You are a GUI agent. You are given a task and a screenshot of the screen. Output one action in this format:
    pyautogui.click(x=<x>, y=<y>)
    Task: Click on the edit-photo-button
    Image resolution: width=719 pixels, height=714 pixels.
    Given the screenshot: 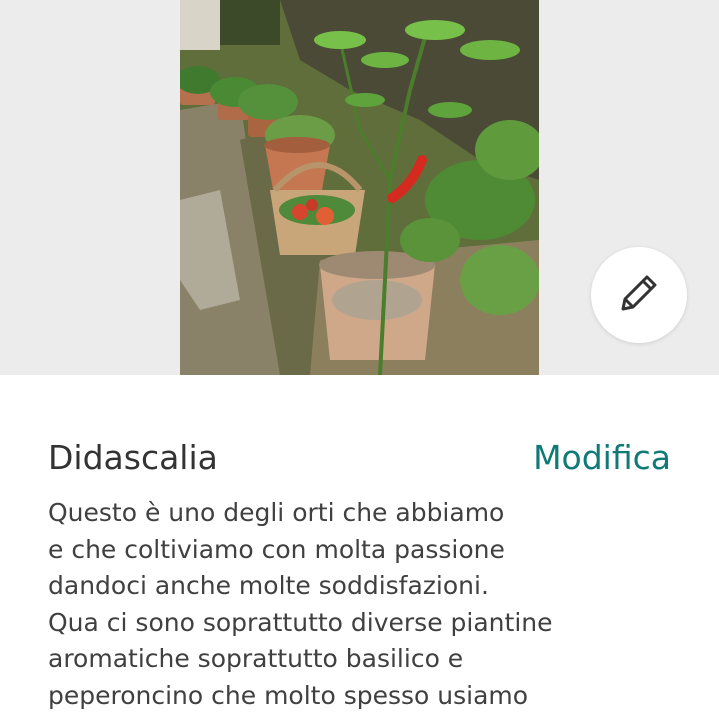 What is the action you would take?
    pyautogui.click(x=639, y=295)
    